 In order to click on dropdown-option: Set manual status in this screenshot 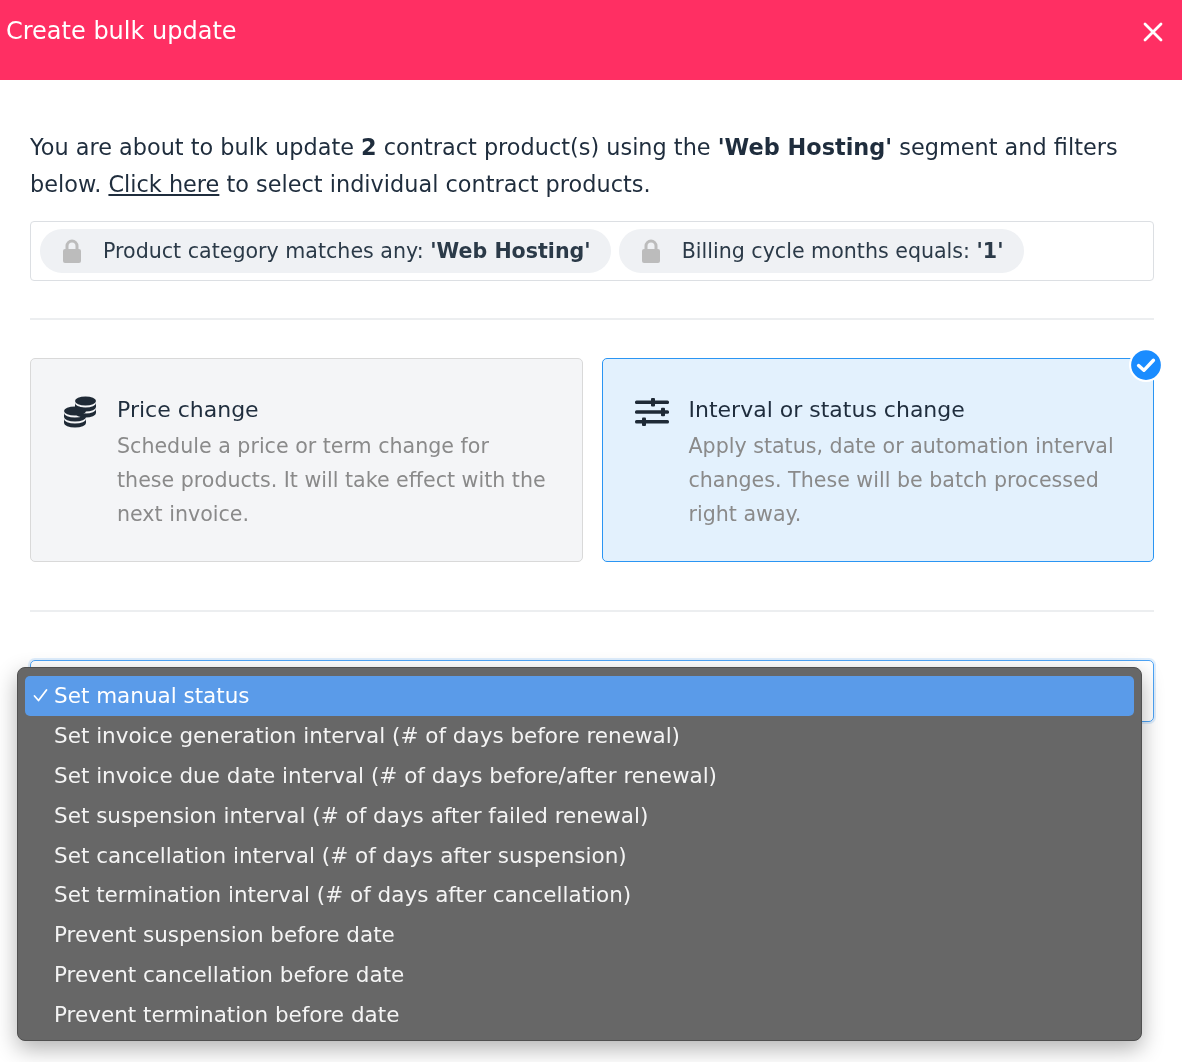, I will do `click(579, 696)`.